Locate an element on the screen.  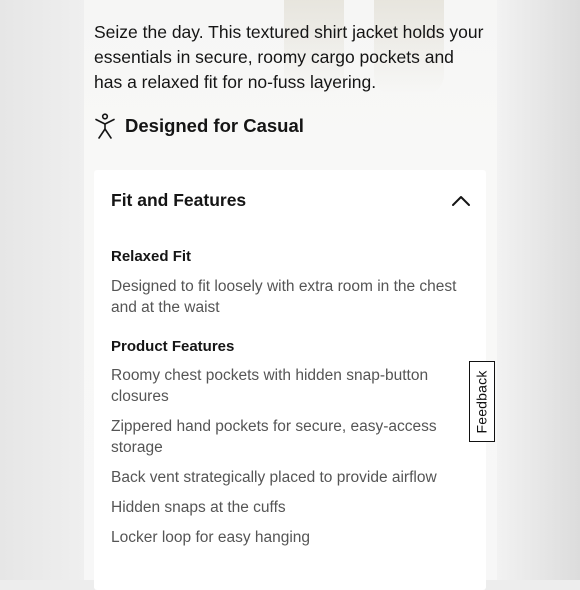
feedback-button: Feedback is located at coordinates (482, 401).